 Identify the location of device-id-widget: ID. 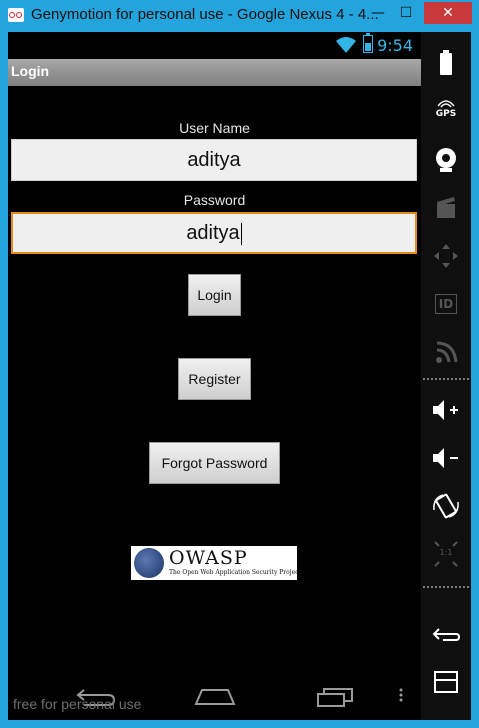
(446, 304).